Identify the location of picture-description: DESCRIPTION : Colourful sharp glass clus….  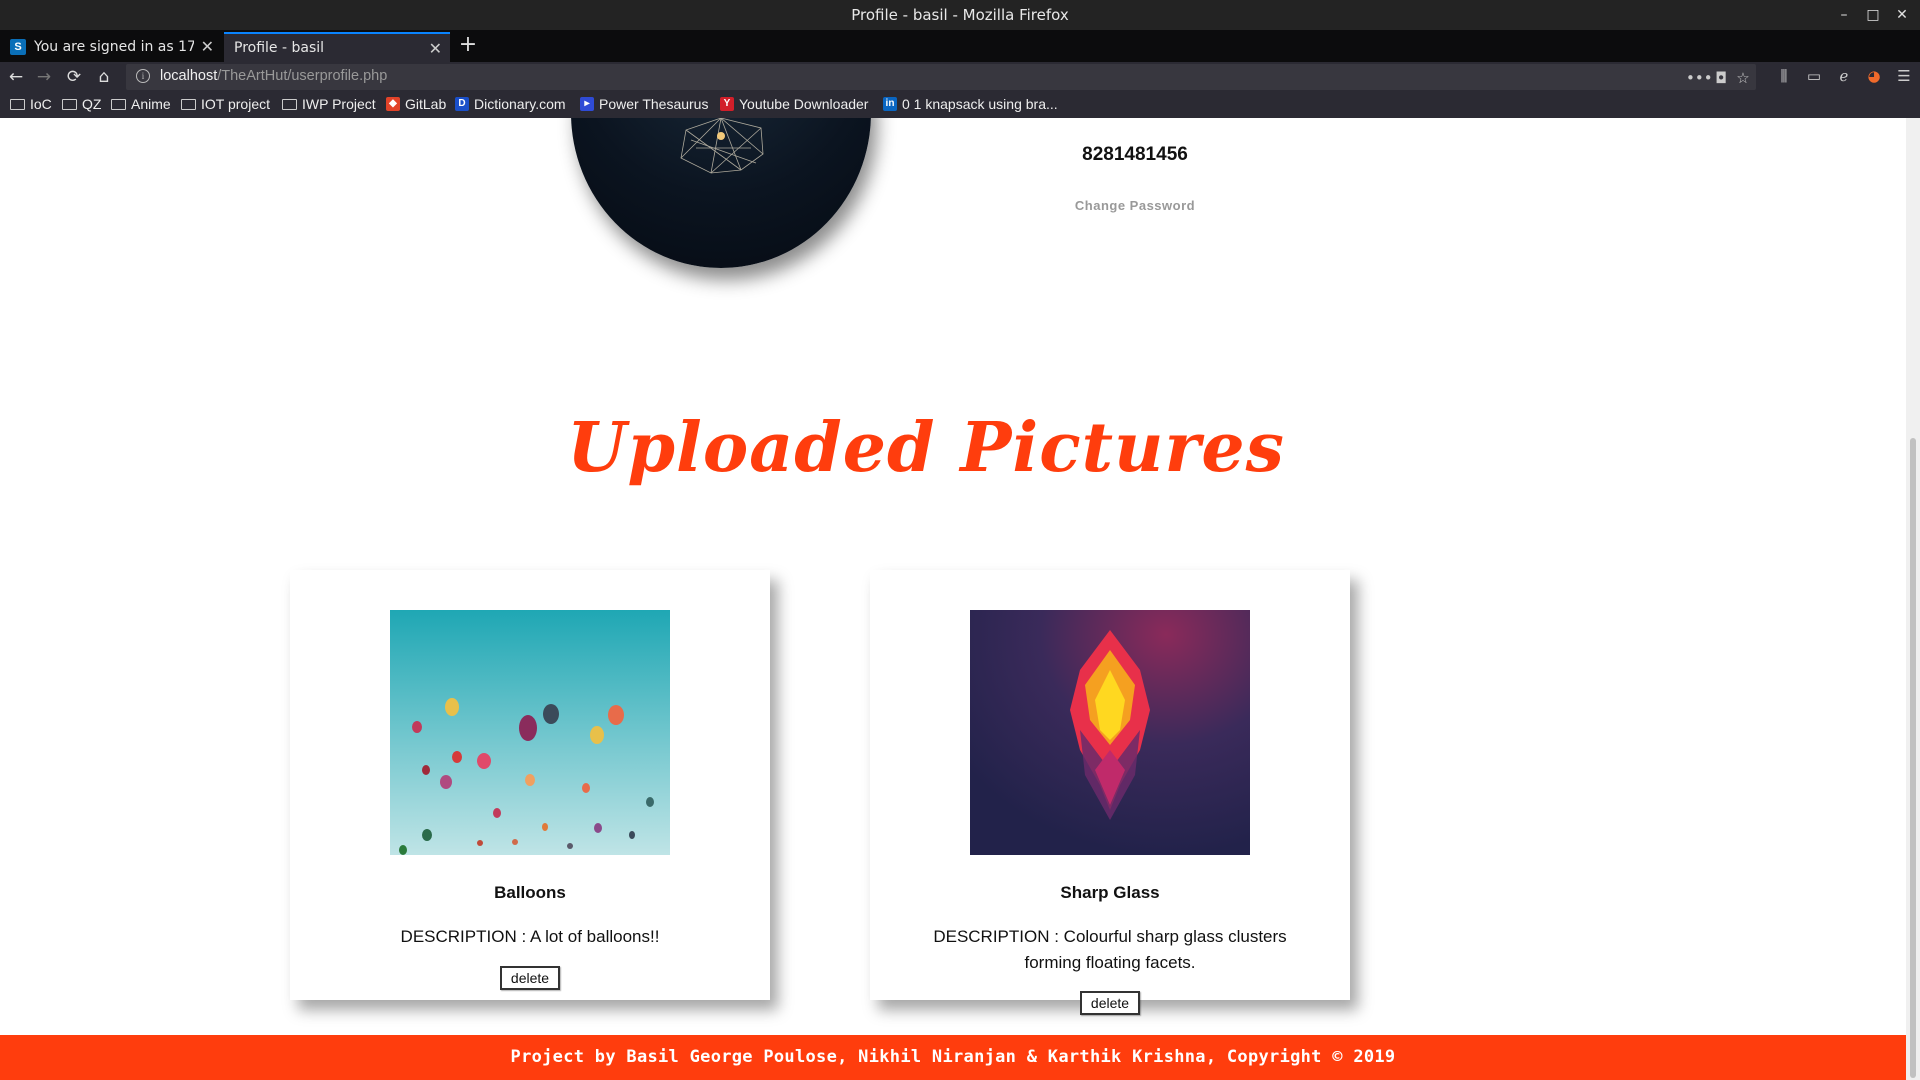
(1110, 949).